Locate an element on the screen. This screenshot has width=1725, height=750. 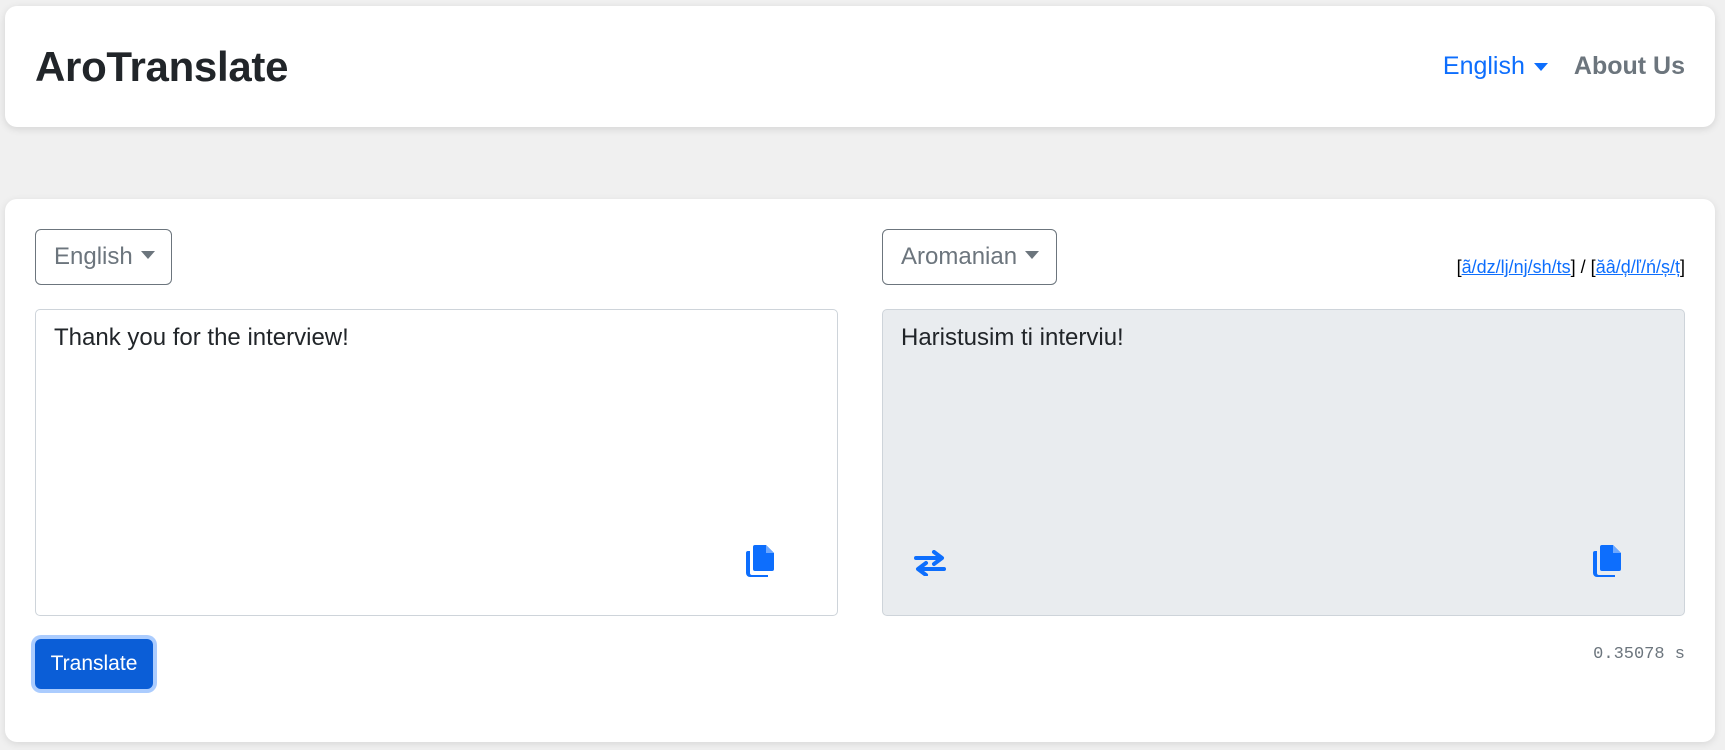
swap-arrows-icon-svg is located at coordinates (930, 563).